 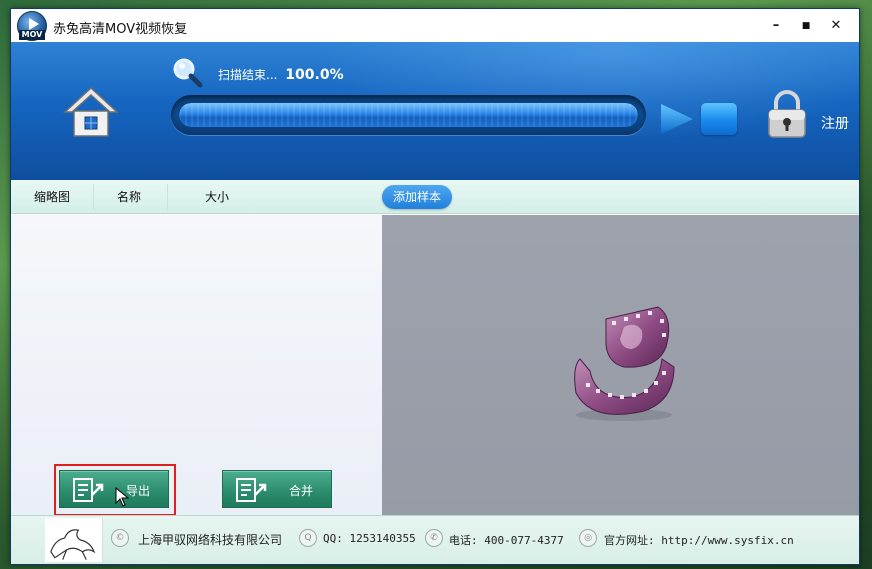 What do you see at coordinates (74, 540) in the screenshot?
I see `company-logo` at bounding box center [74, 540].